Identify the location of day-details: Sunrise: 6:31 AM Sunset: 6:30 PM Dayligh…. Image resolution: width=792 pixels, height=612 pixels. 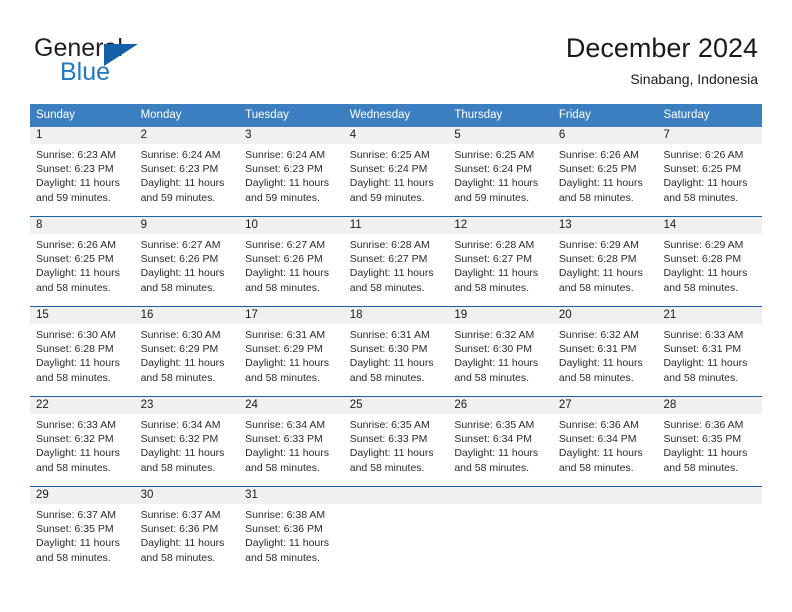
(396, 354).